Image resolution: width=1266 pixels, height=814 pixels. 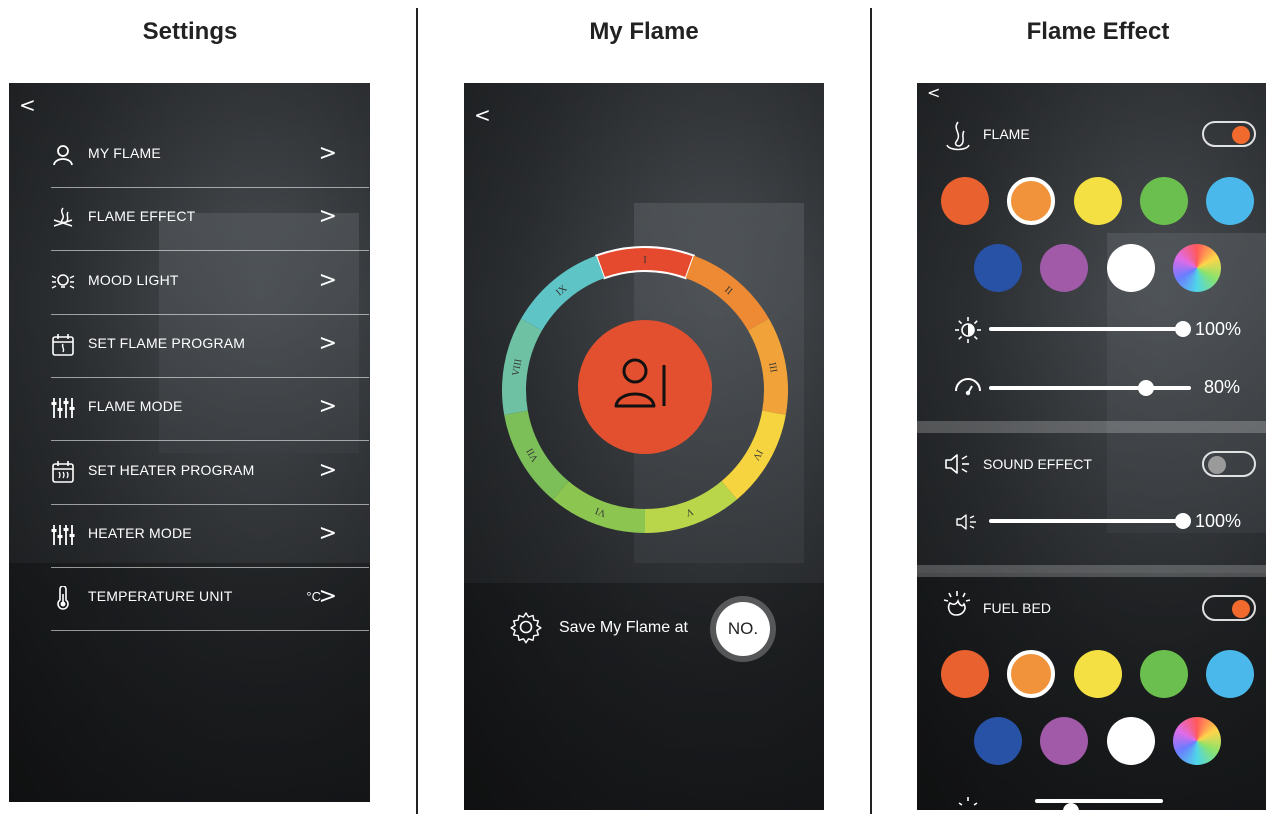 What do you see at coordinates (1017, 608) in the screenshot?
I see `fuel-bed-section-label: FUEL BED` at bounding box center [1017, 608].